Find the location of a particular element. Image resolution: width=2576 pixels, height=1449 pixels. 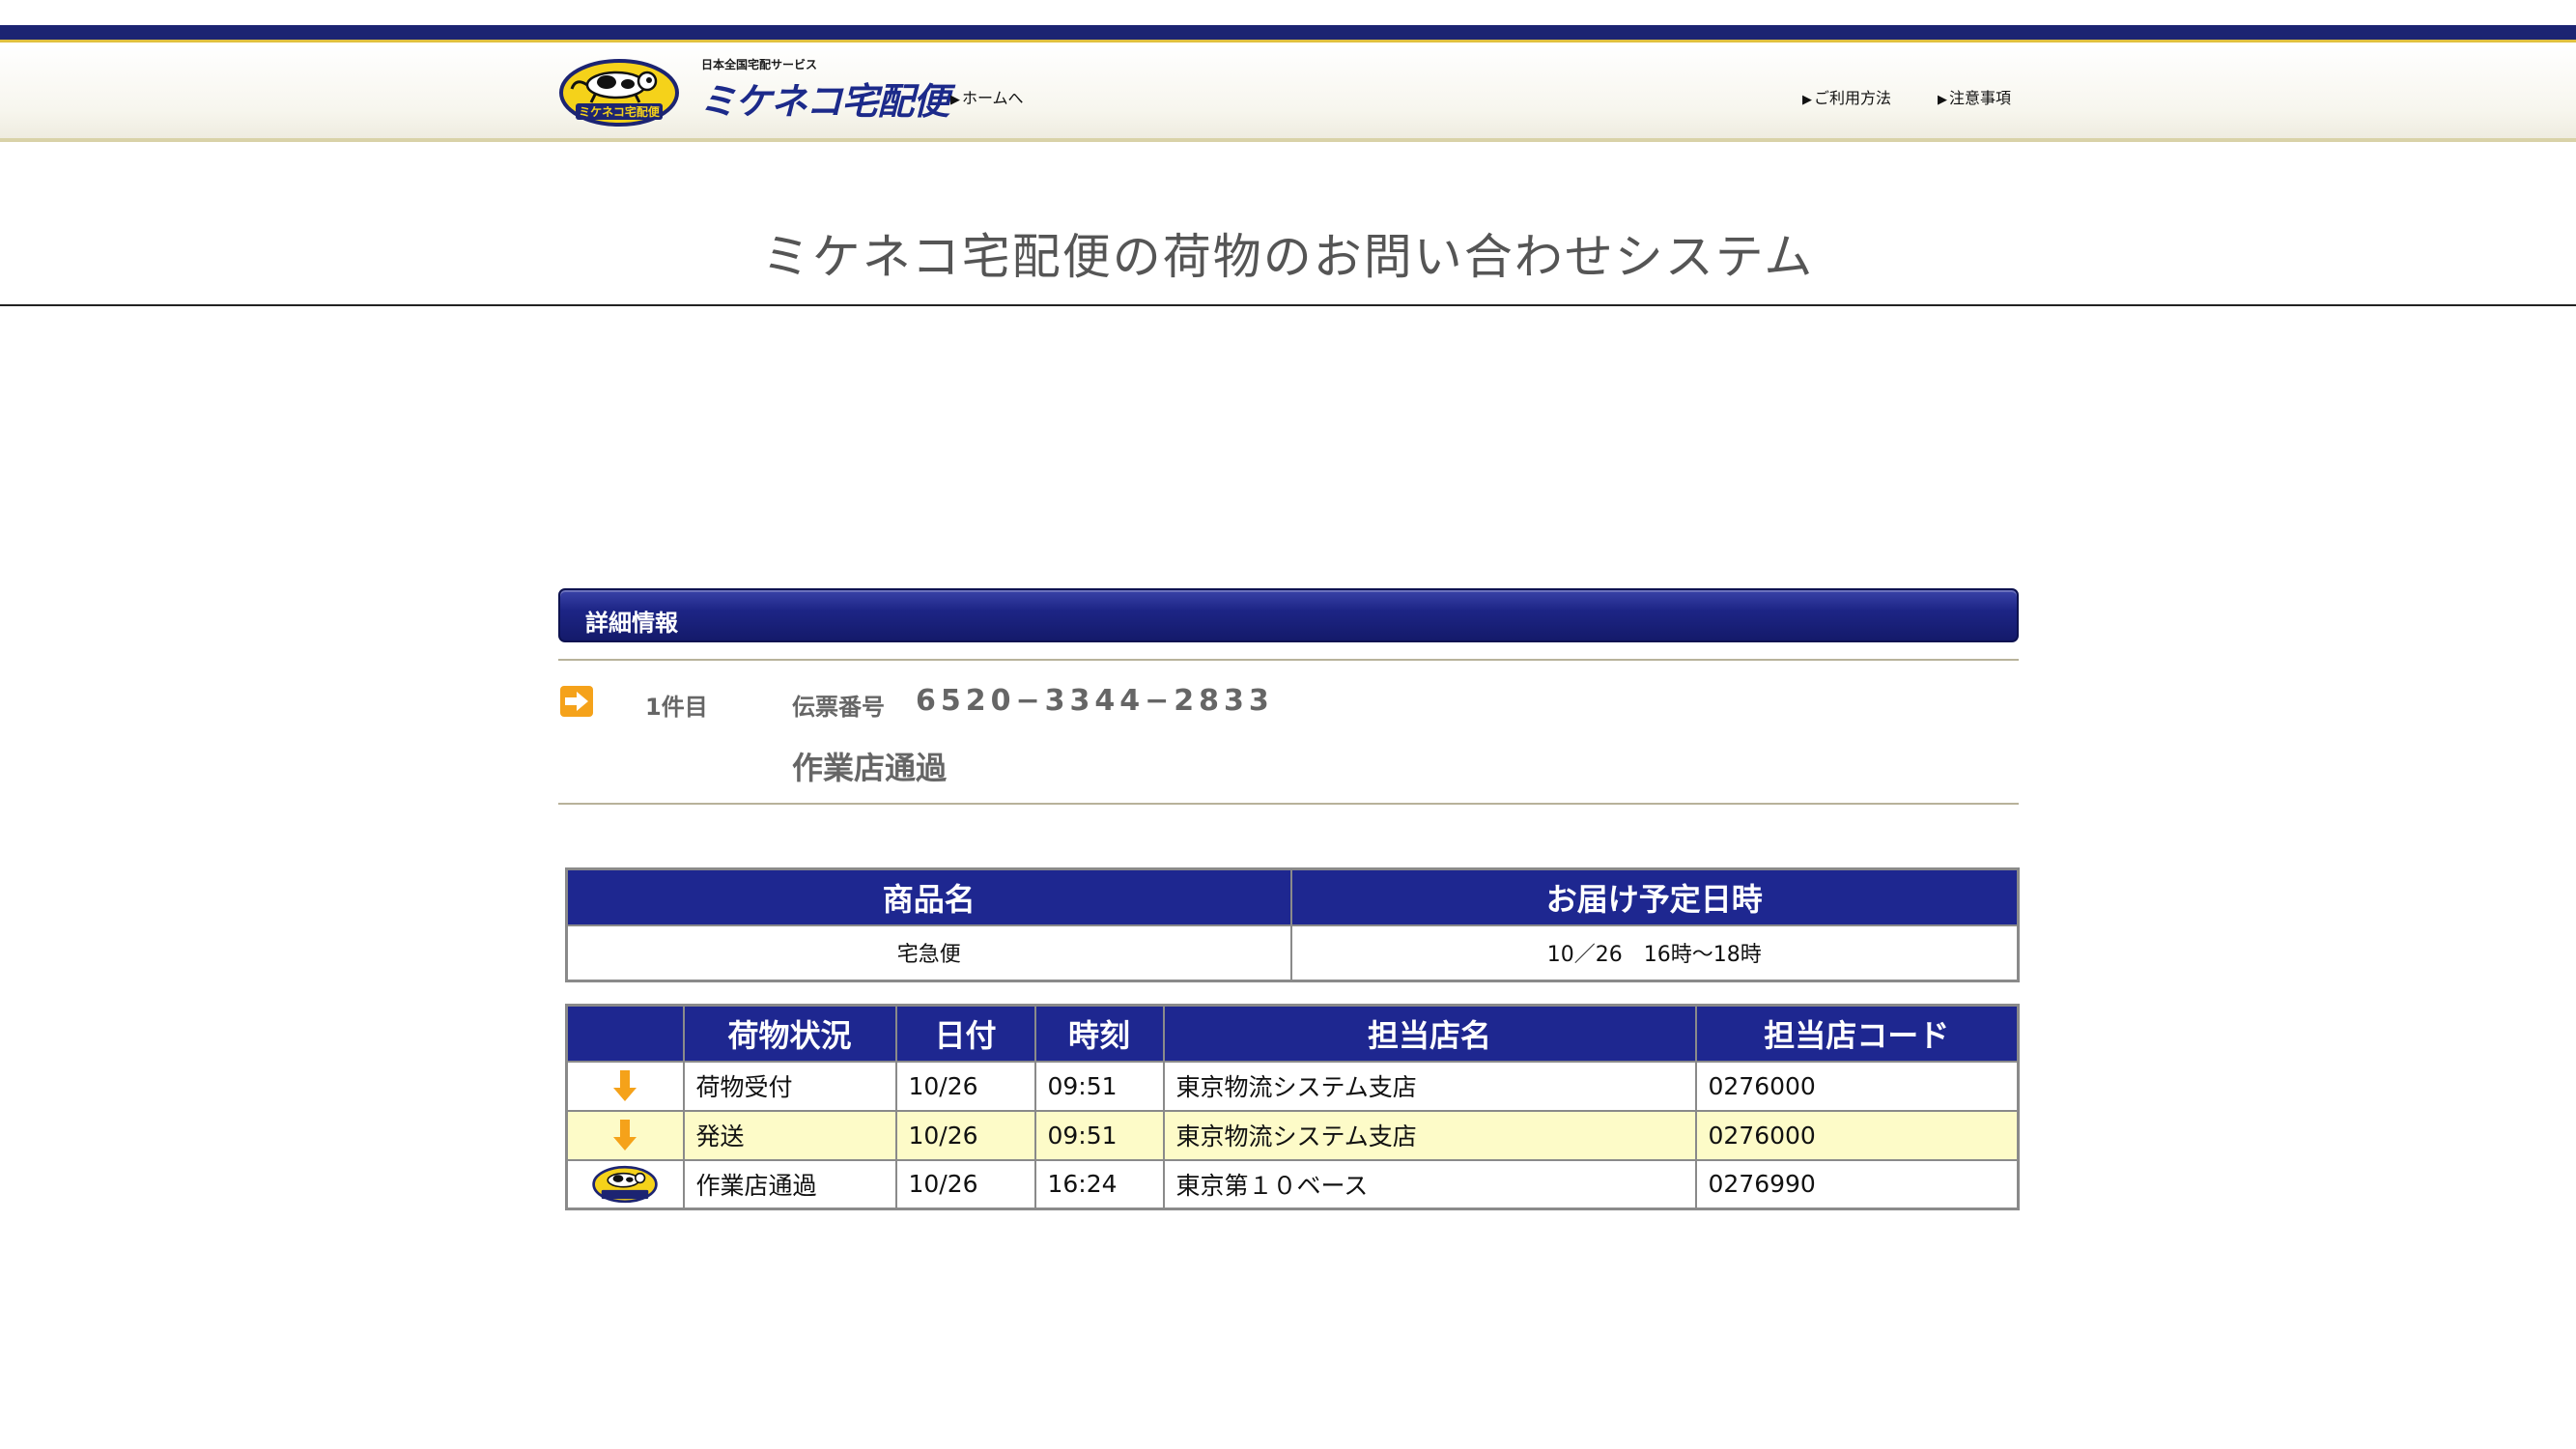

title-divider is located at coordinates (1288, 305).